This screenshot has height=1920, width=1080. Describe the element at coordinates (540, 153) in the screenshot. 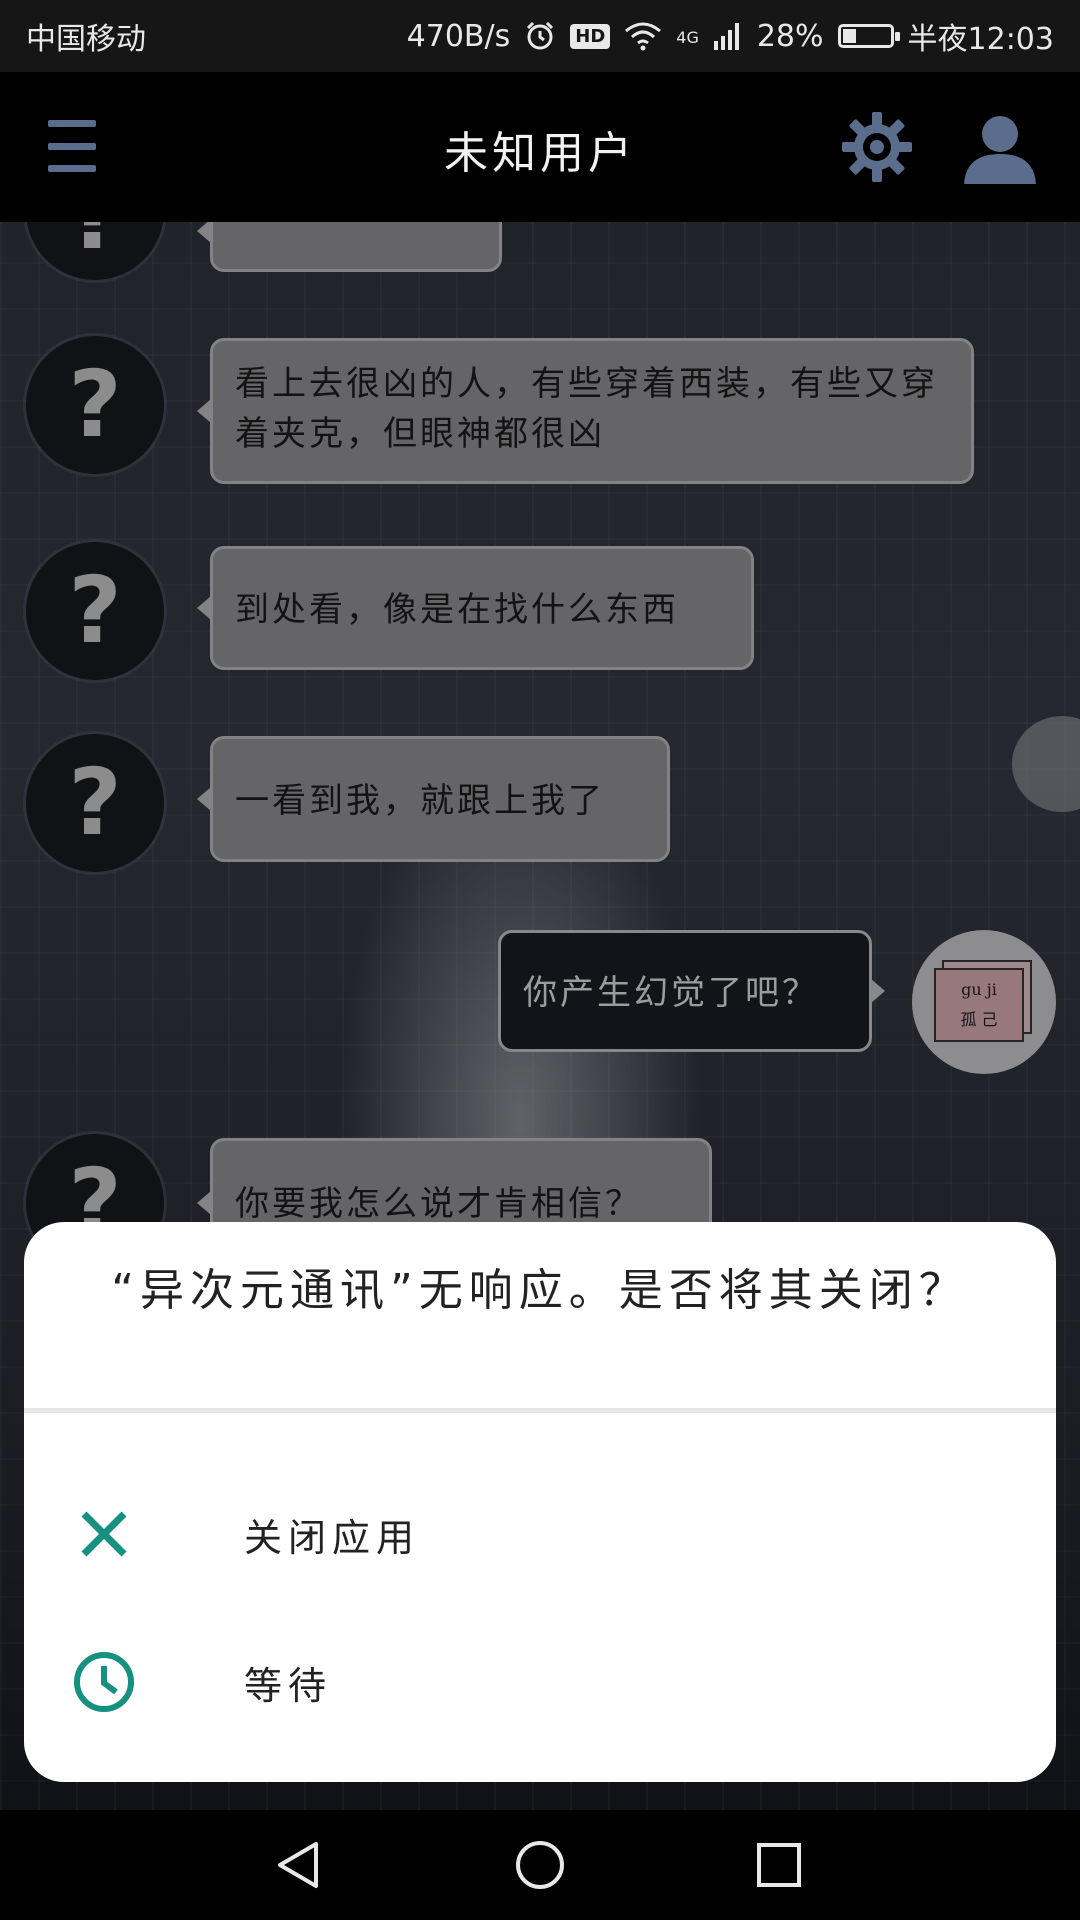

I see `page-title: 未知用户` at that location.